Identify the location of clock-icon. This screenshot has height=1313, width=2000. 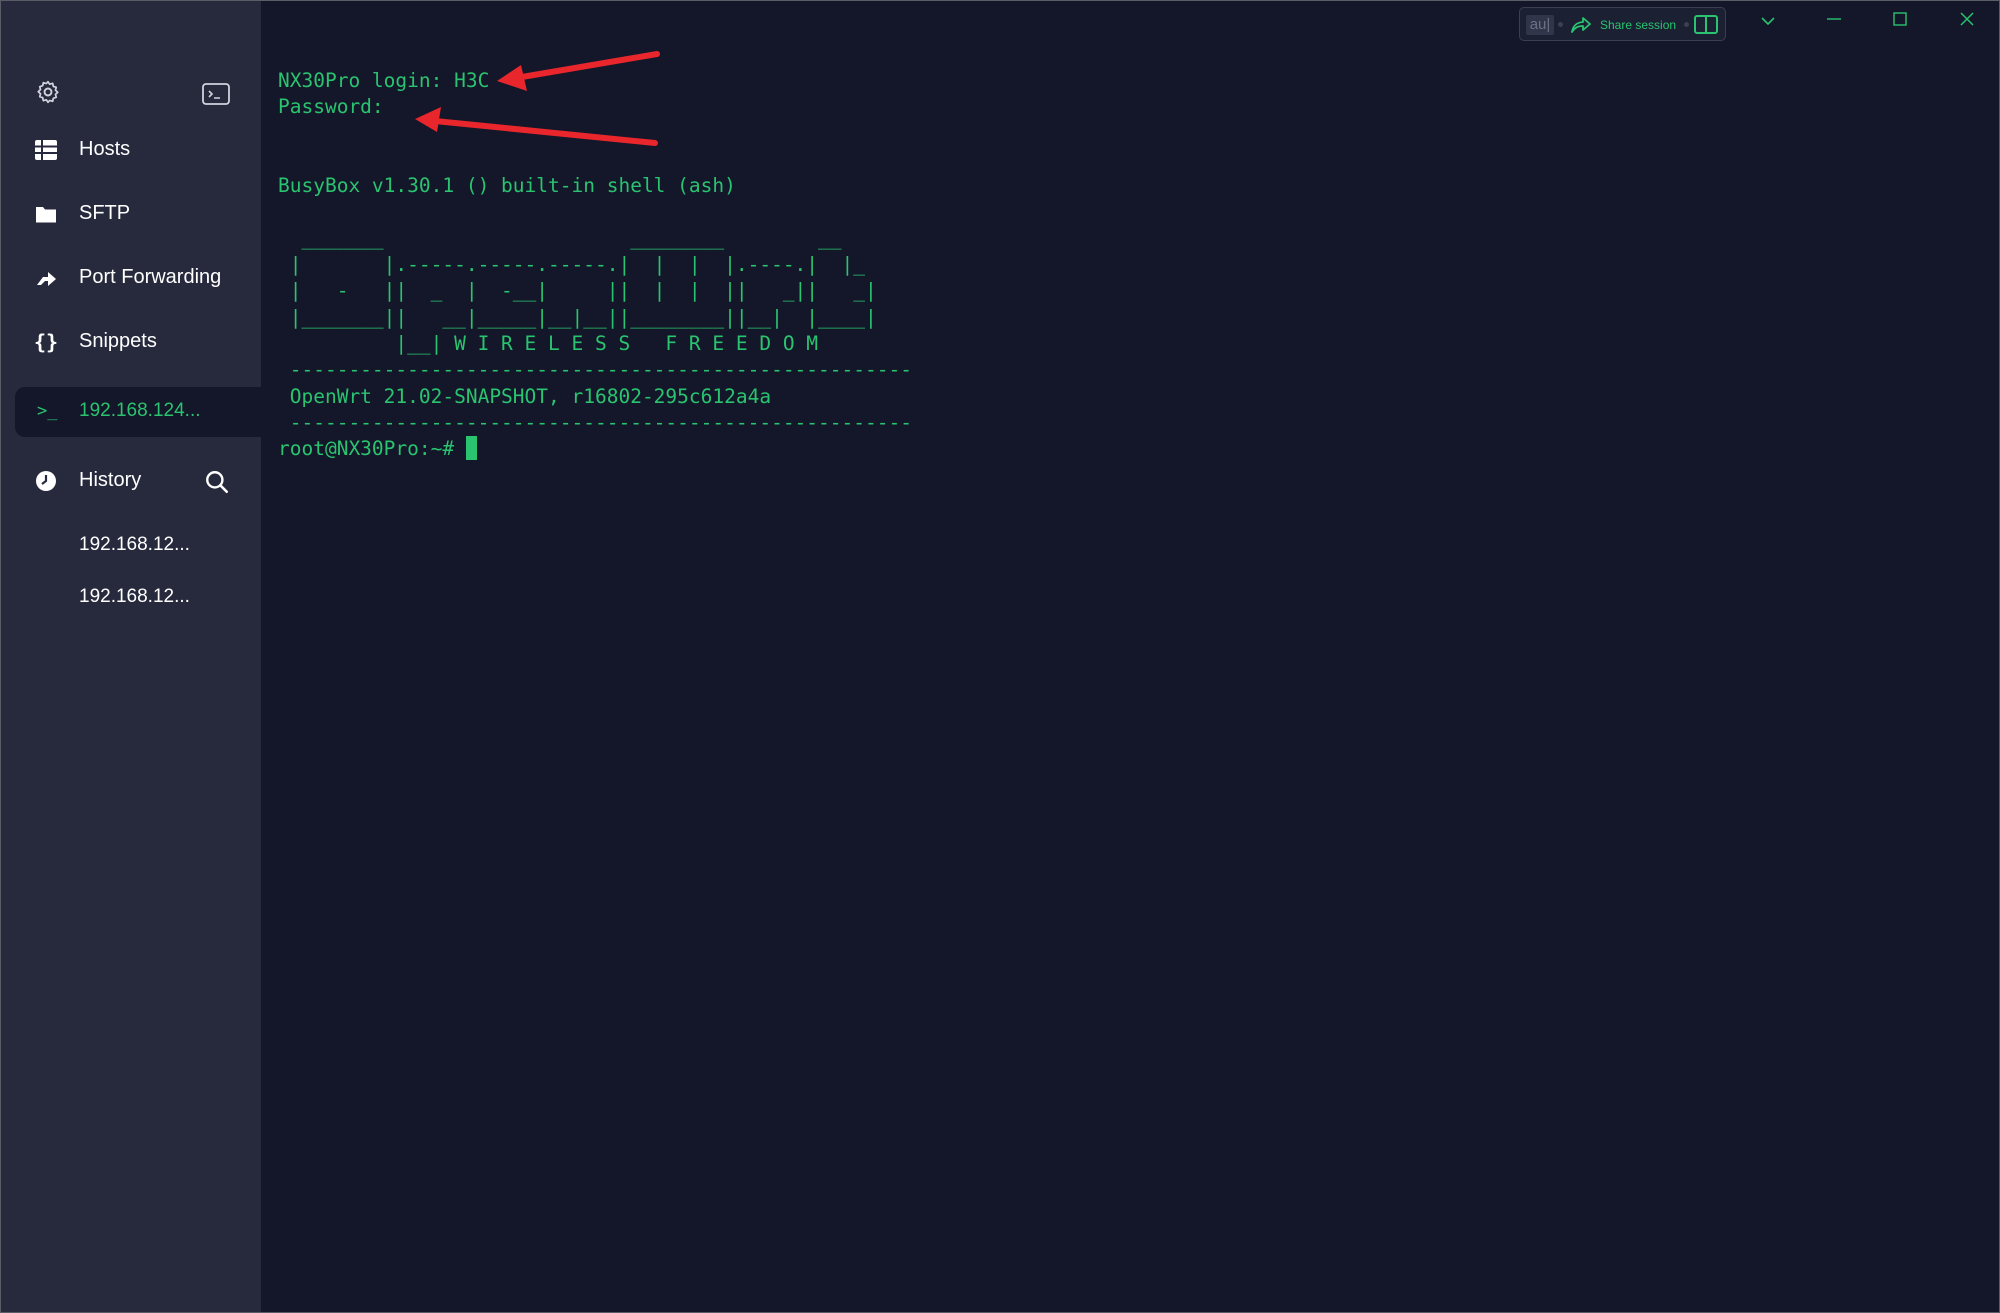
(46, 481).